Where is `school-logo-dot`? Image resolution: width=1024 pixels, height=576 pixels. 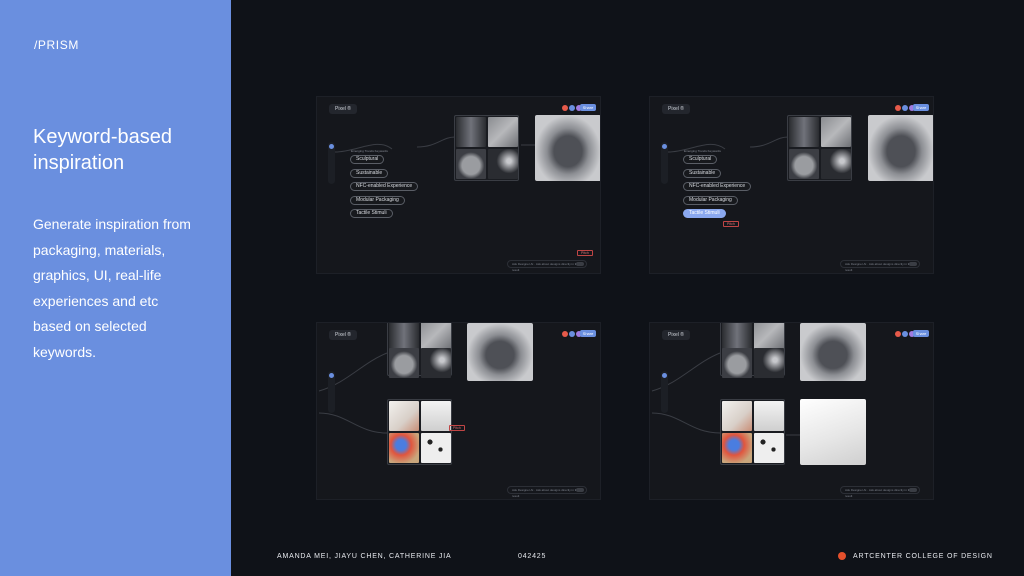 school-logo-dot is located at coordinates (842, 556).